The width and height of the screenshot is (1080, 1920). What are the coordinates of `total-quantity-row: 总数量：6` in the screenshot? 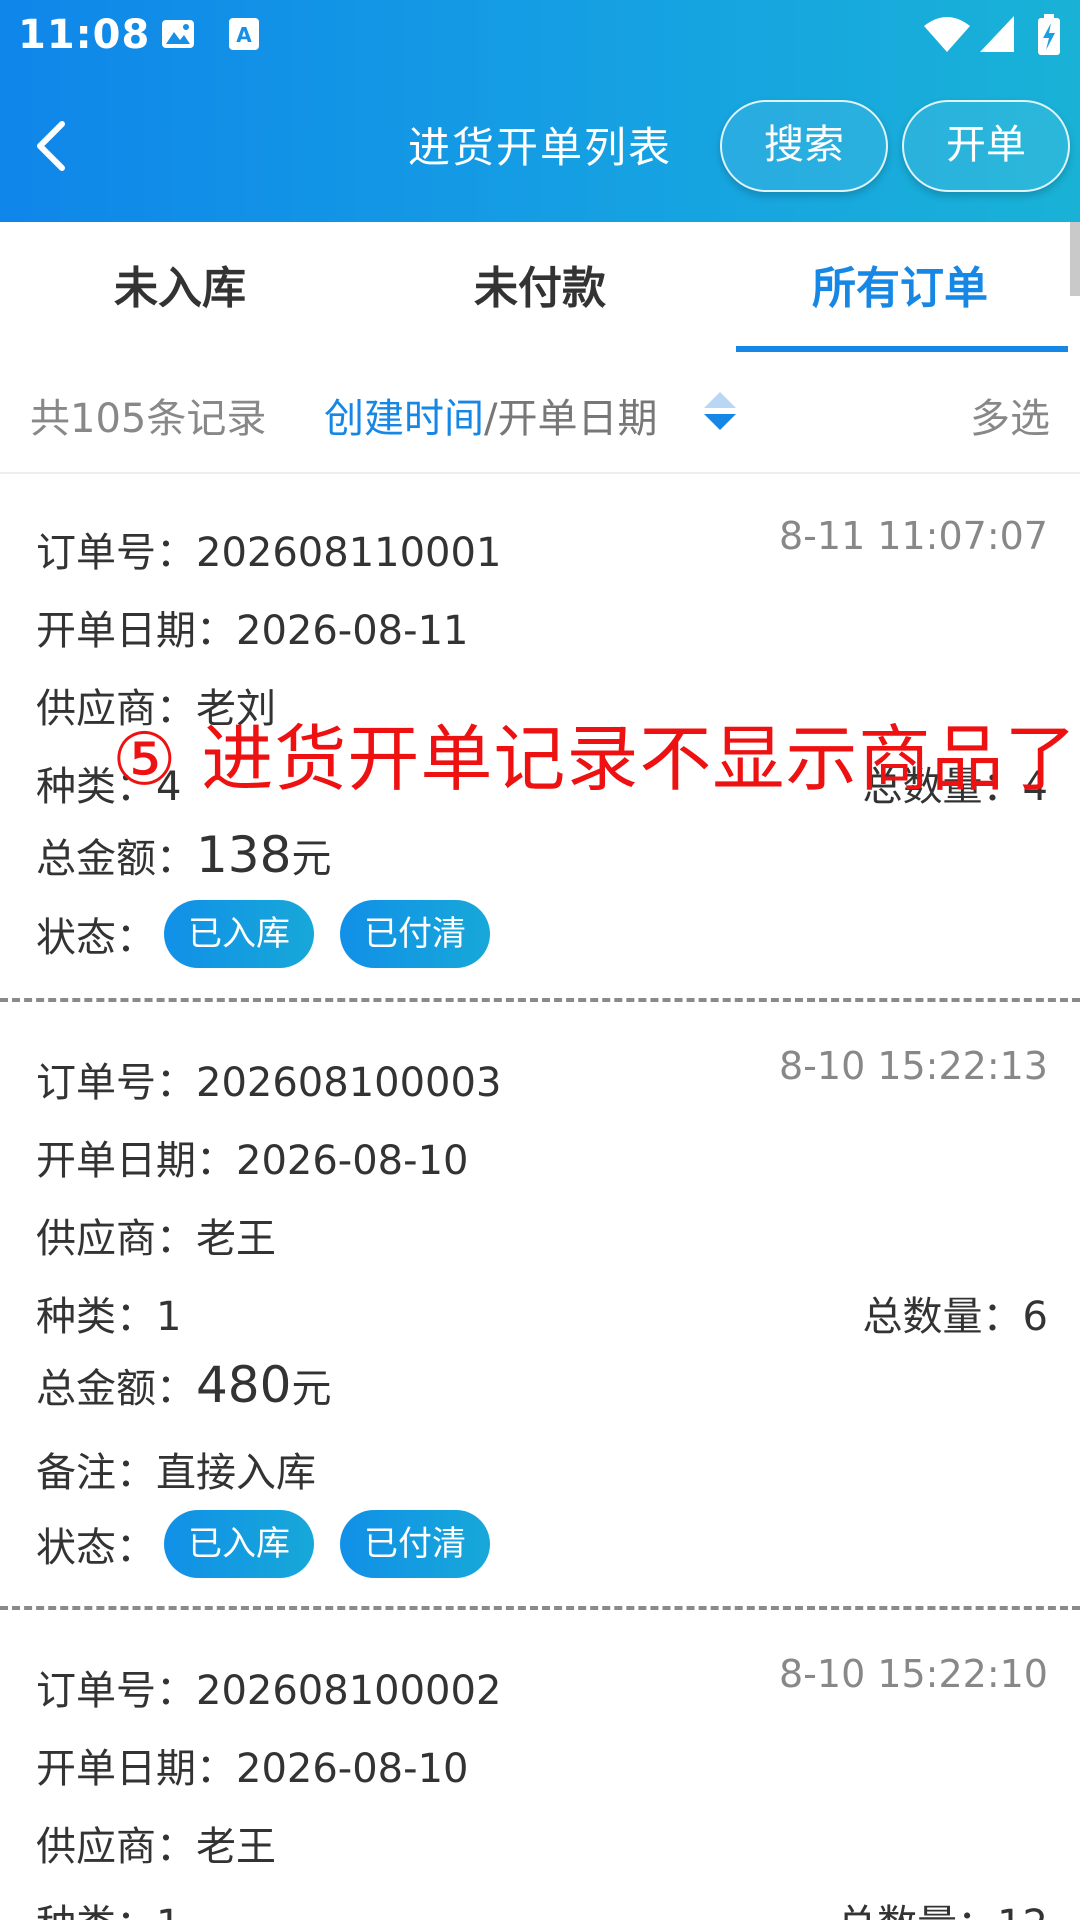 It's located at (955, 1313).